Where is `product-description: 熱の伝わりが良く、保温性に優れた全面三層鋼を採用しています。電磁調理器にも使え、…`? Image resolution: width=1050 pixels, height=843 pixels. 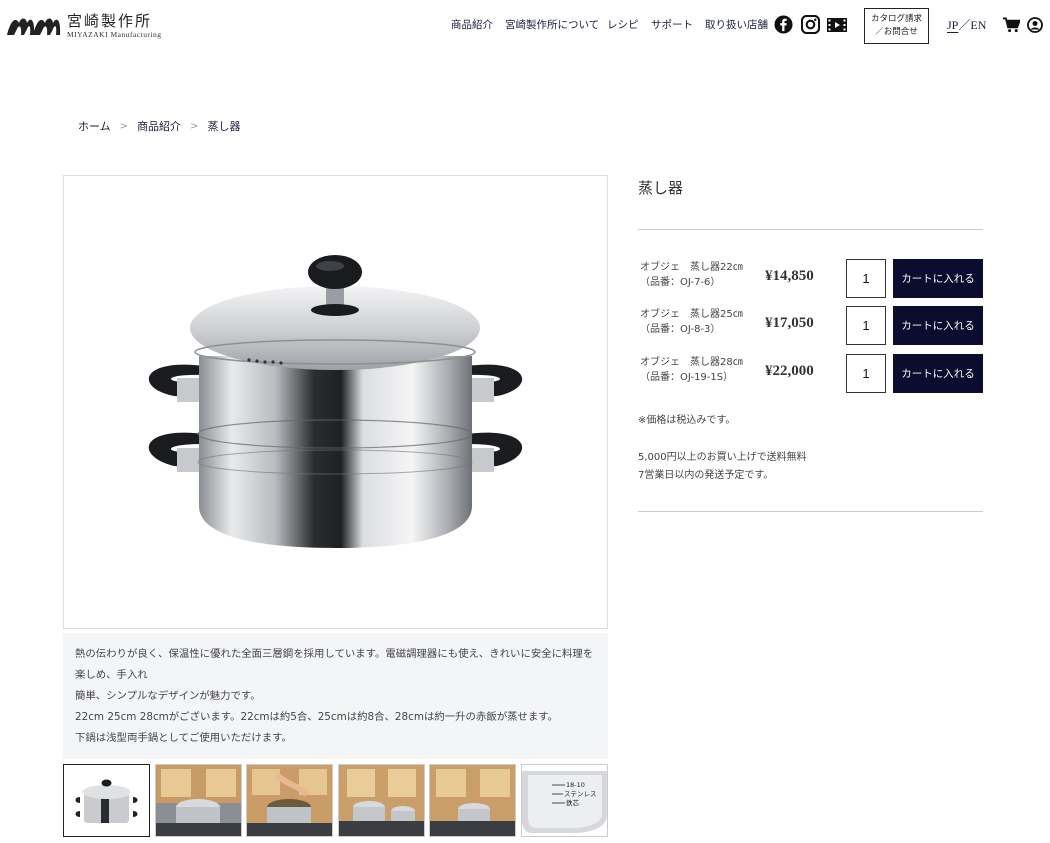 product-description: 熱の伝わりが良く、保温性に優れた全面三層鋼を採用しています。電磁調理器にも使え、… is located at coordinates (335, 696).